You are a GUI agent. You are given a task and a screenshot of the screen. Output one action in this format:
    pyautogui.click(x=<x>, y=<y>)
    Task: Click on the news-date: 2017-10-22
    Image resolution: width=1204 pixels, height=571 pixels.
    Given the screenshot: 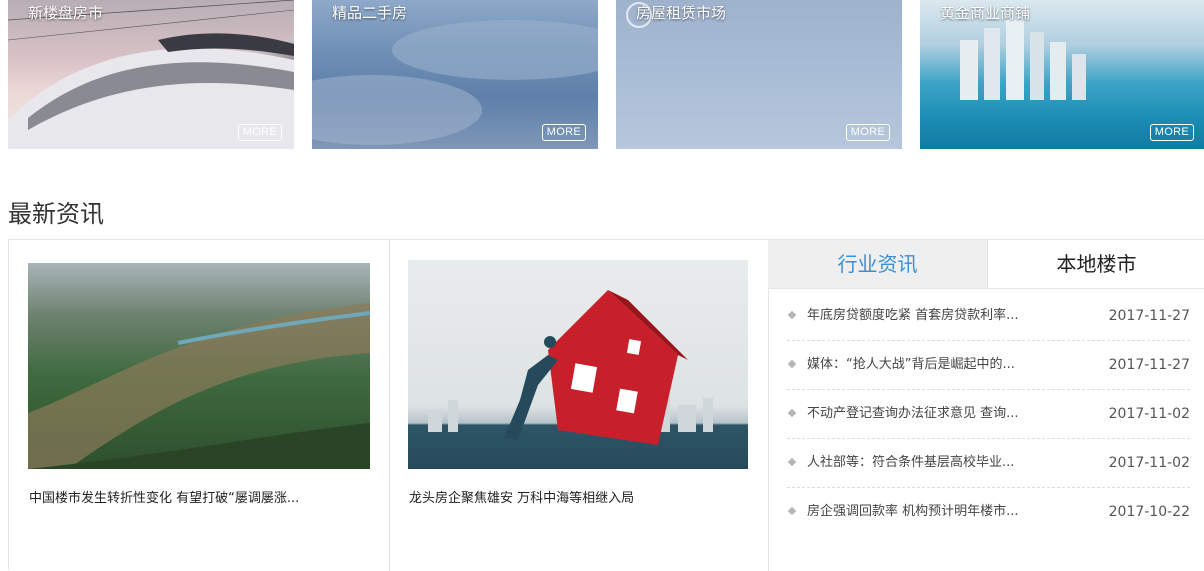 What is the action you would take?
    pyautogui.click(x=1149, y=512)
    